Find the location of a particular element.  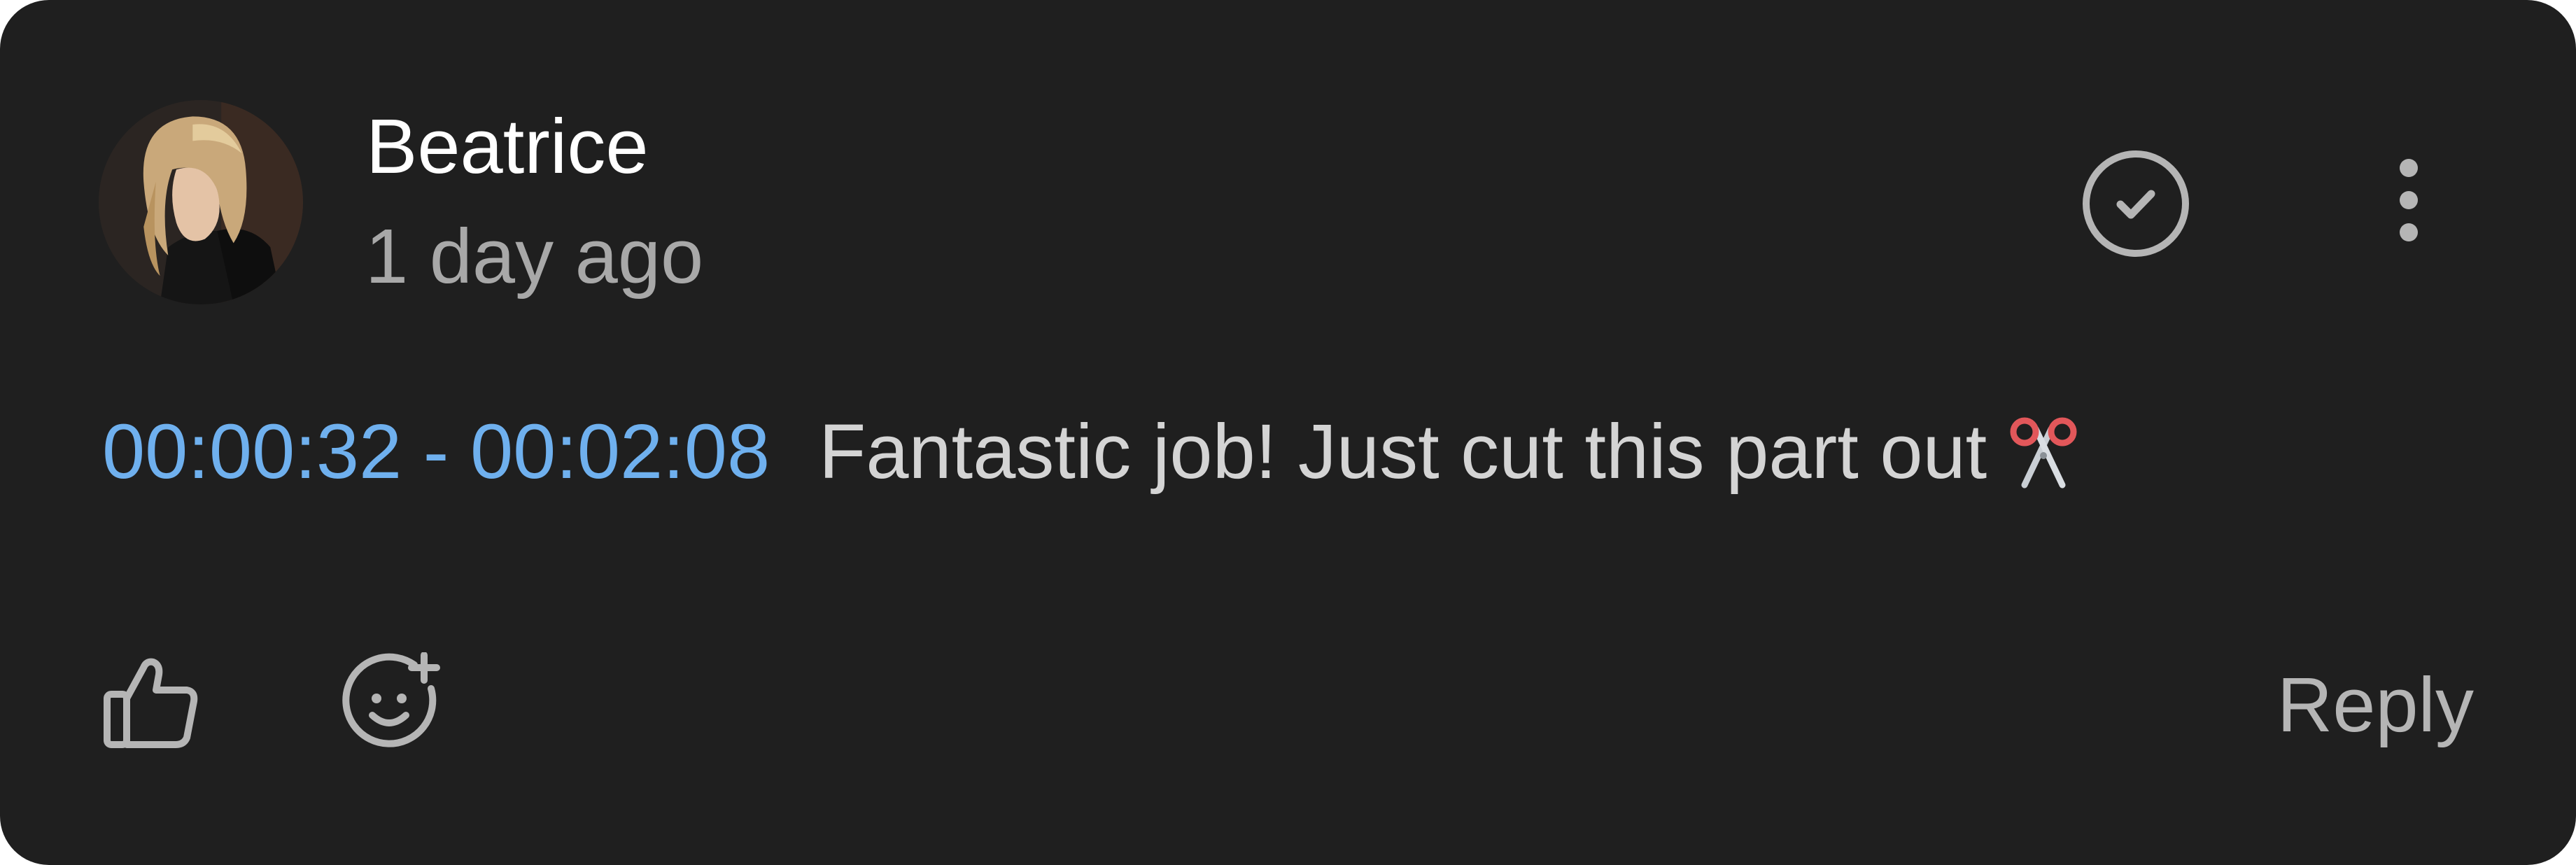

like-button is located at coordinates (151, 703).